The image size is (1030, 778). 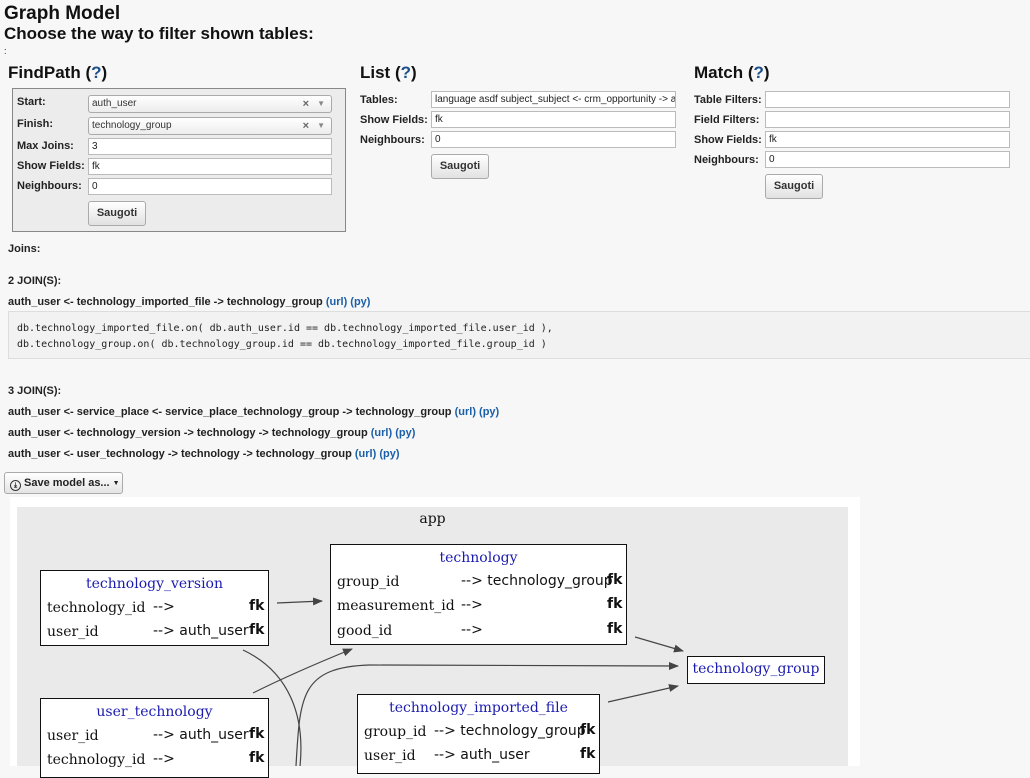 What do you see at coordinates (392, 140) in the screenshot?
I see `list-neighbours-label: Neighbours:` at bounding box center [392, 140].